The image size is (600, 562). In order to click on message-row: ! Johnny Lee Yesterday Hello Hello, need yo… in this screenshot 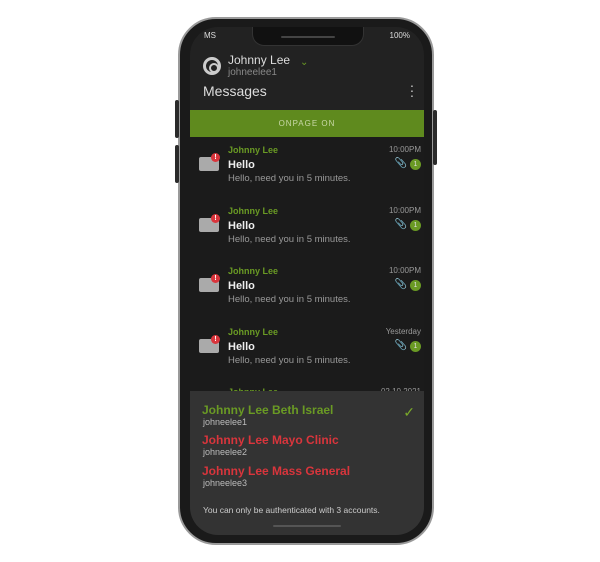, I will do `click(307, 352)`.